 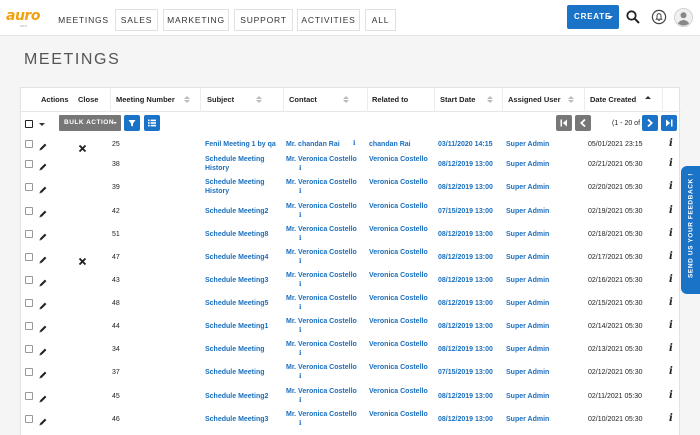 I want to click on contact-link: Mr. chandan Rai, so click(x=313, y=144).